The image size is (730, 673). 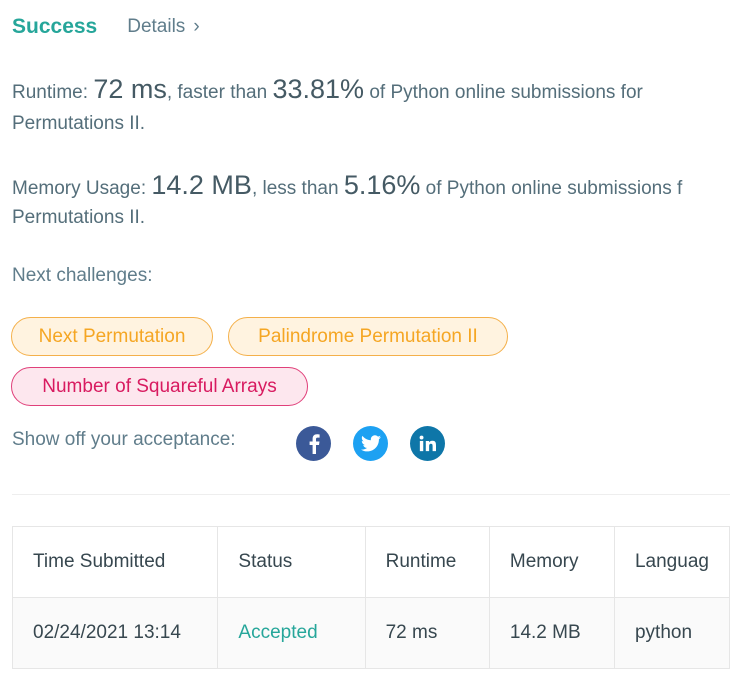 I want to click on cell-status-link: Accepted, so click(x=291, y=633).